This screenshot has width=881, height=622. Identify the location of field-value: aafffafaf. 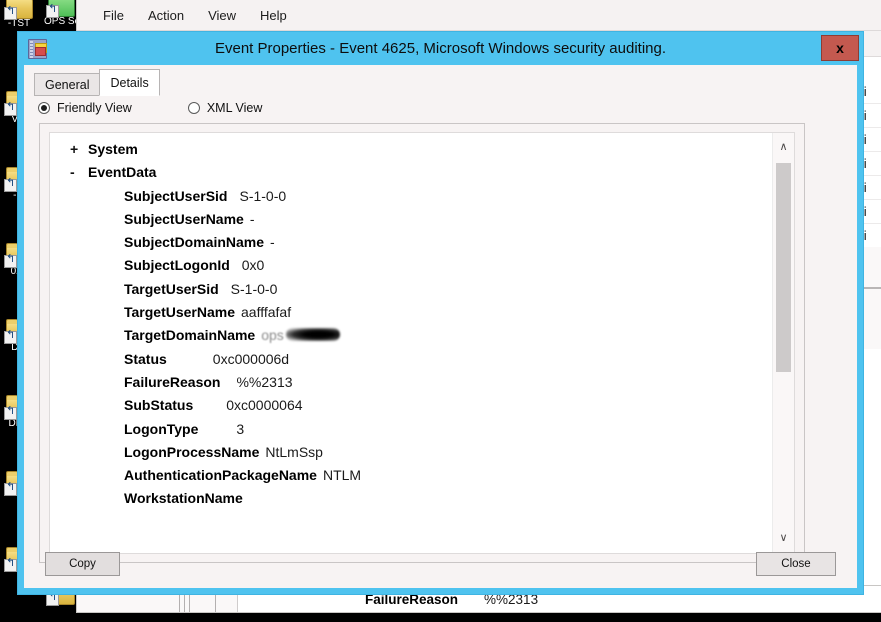
(266, 312).